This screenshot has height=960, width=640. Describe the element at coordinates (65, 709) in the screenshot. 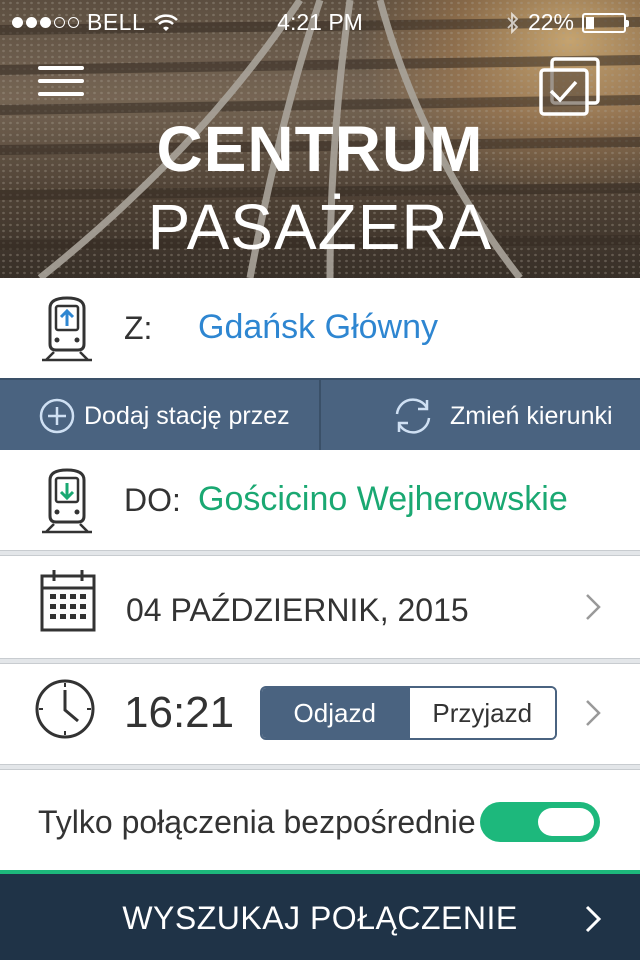

I see `clock-icon` at that location.